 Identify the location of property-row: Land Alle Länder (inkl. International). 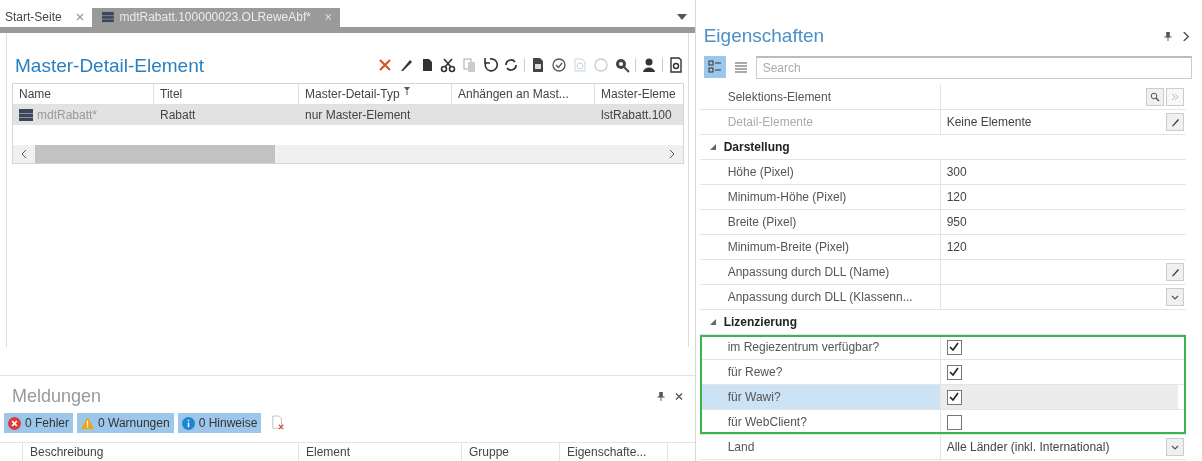
(942, 447).